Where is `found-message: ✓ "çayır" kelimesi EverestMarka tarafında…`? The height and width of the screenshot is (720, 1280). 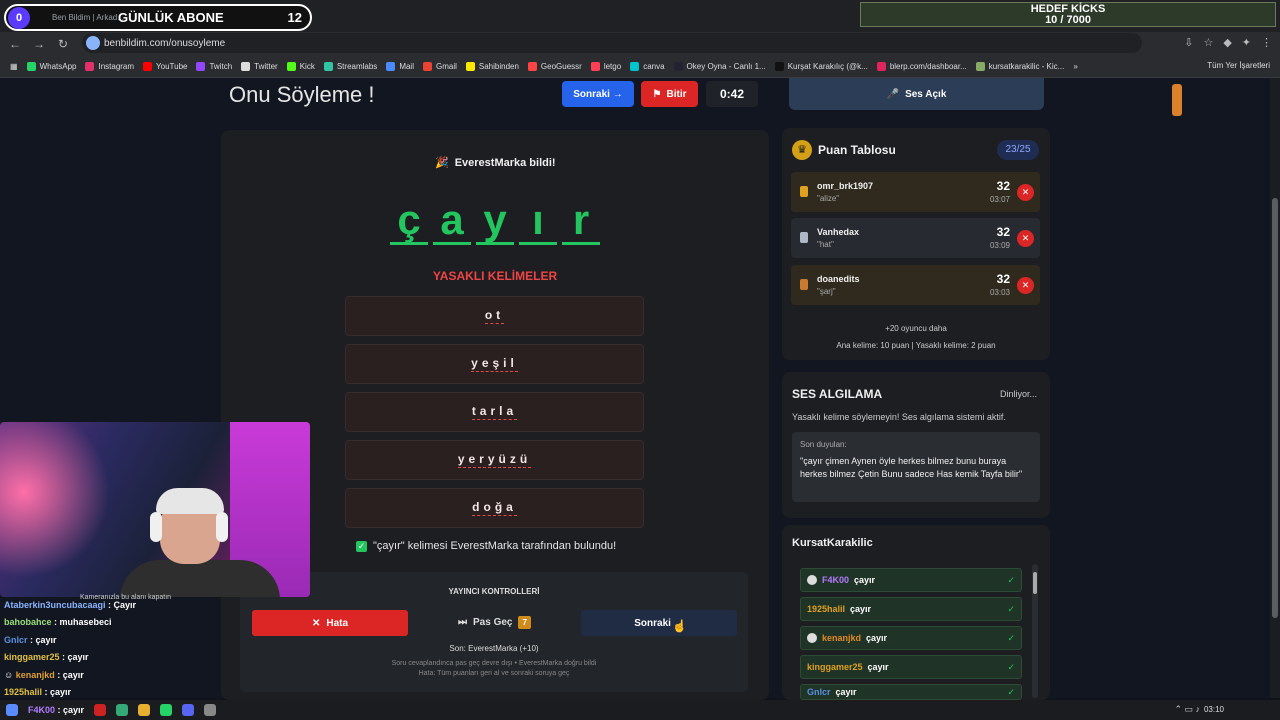
found-message: ✓ "çayır" kelimesi EverestMarka tarafında… is located at coordinates (486, 546).